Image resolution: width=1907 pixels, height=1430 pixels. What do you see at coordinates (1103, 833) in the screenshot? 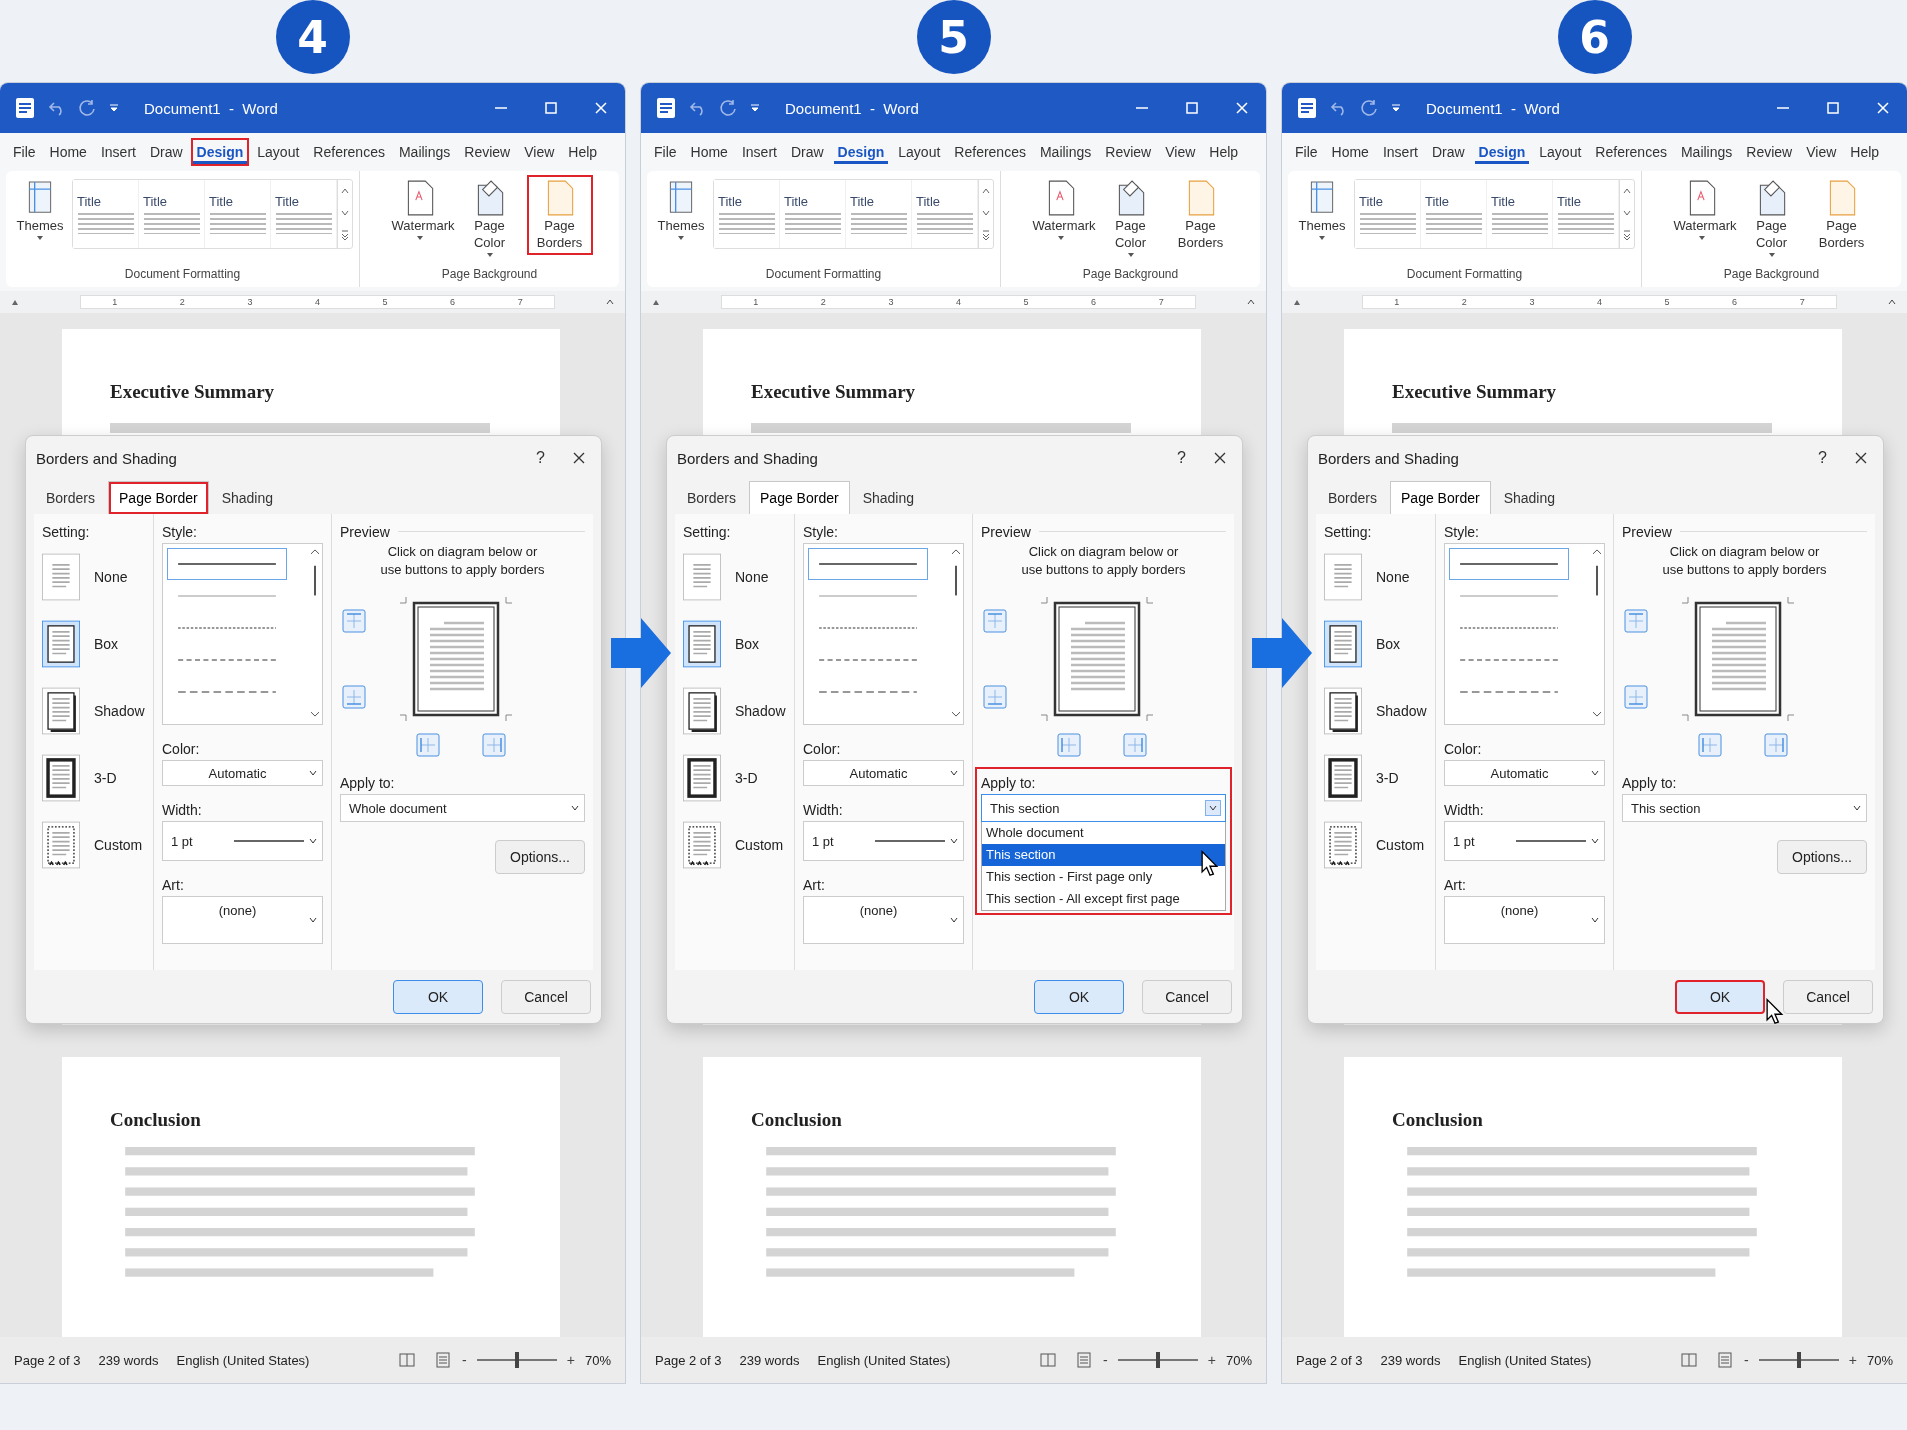
I see `dropdown-option: Whole document` at bounding box center [1103, 833].